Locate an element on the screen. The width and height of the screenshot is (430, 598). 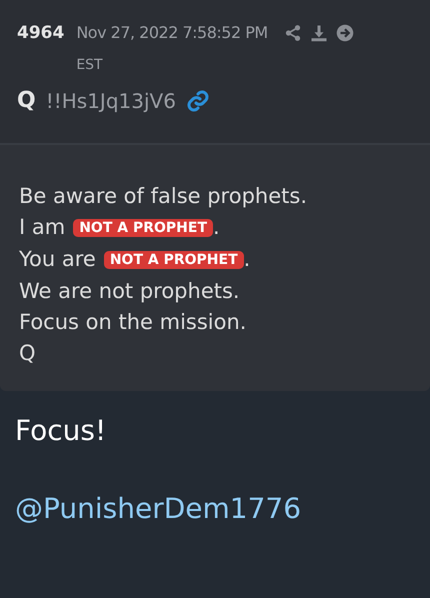
post-date: Nov 27, 2022 7:58:52 PM is located at coordinates (172, 33).